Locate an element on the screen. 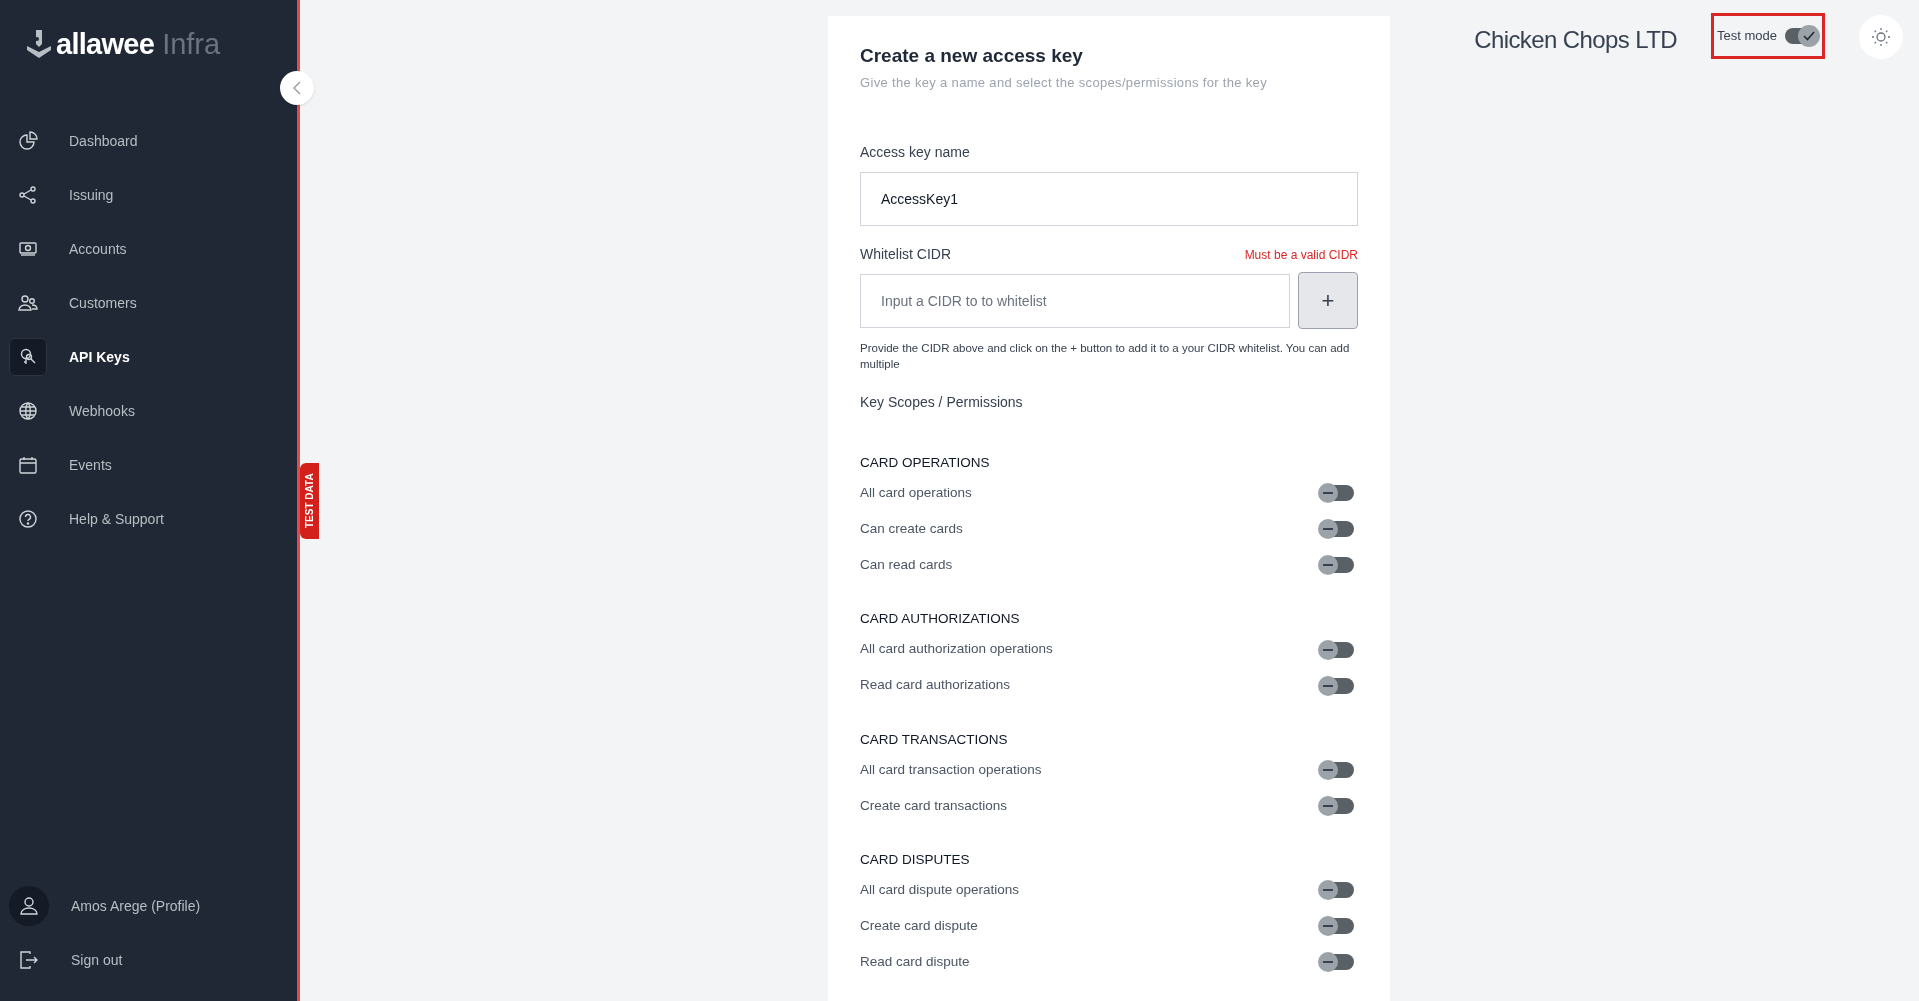 This screenshot has width=1919, height=1001. test-mode-toggle is located at coordinates (1802, 36).